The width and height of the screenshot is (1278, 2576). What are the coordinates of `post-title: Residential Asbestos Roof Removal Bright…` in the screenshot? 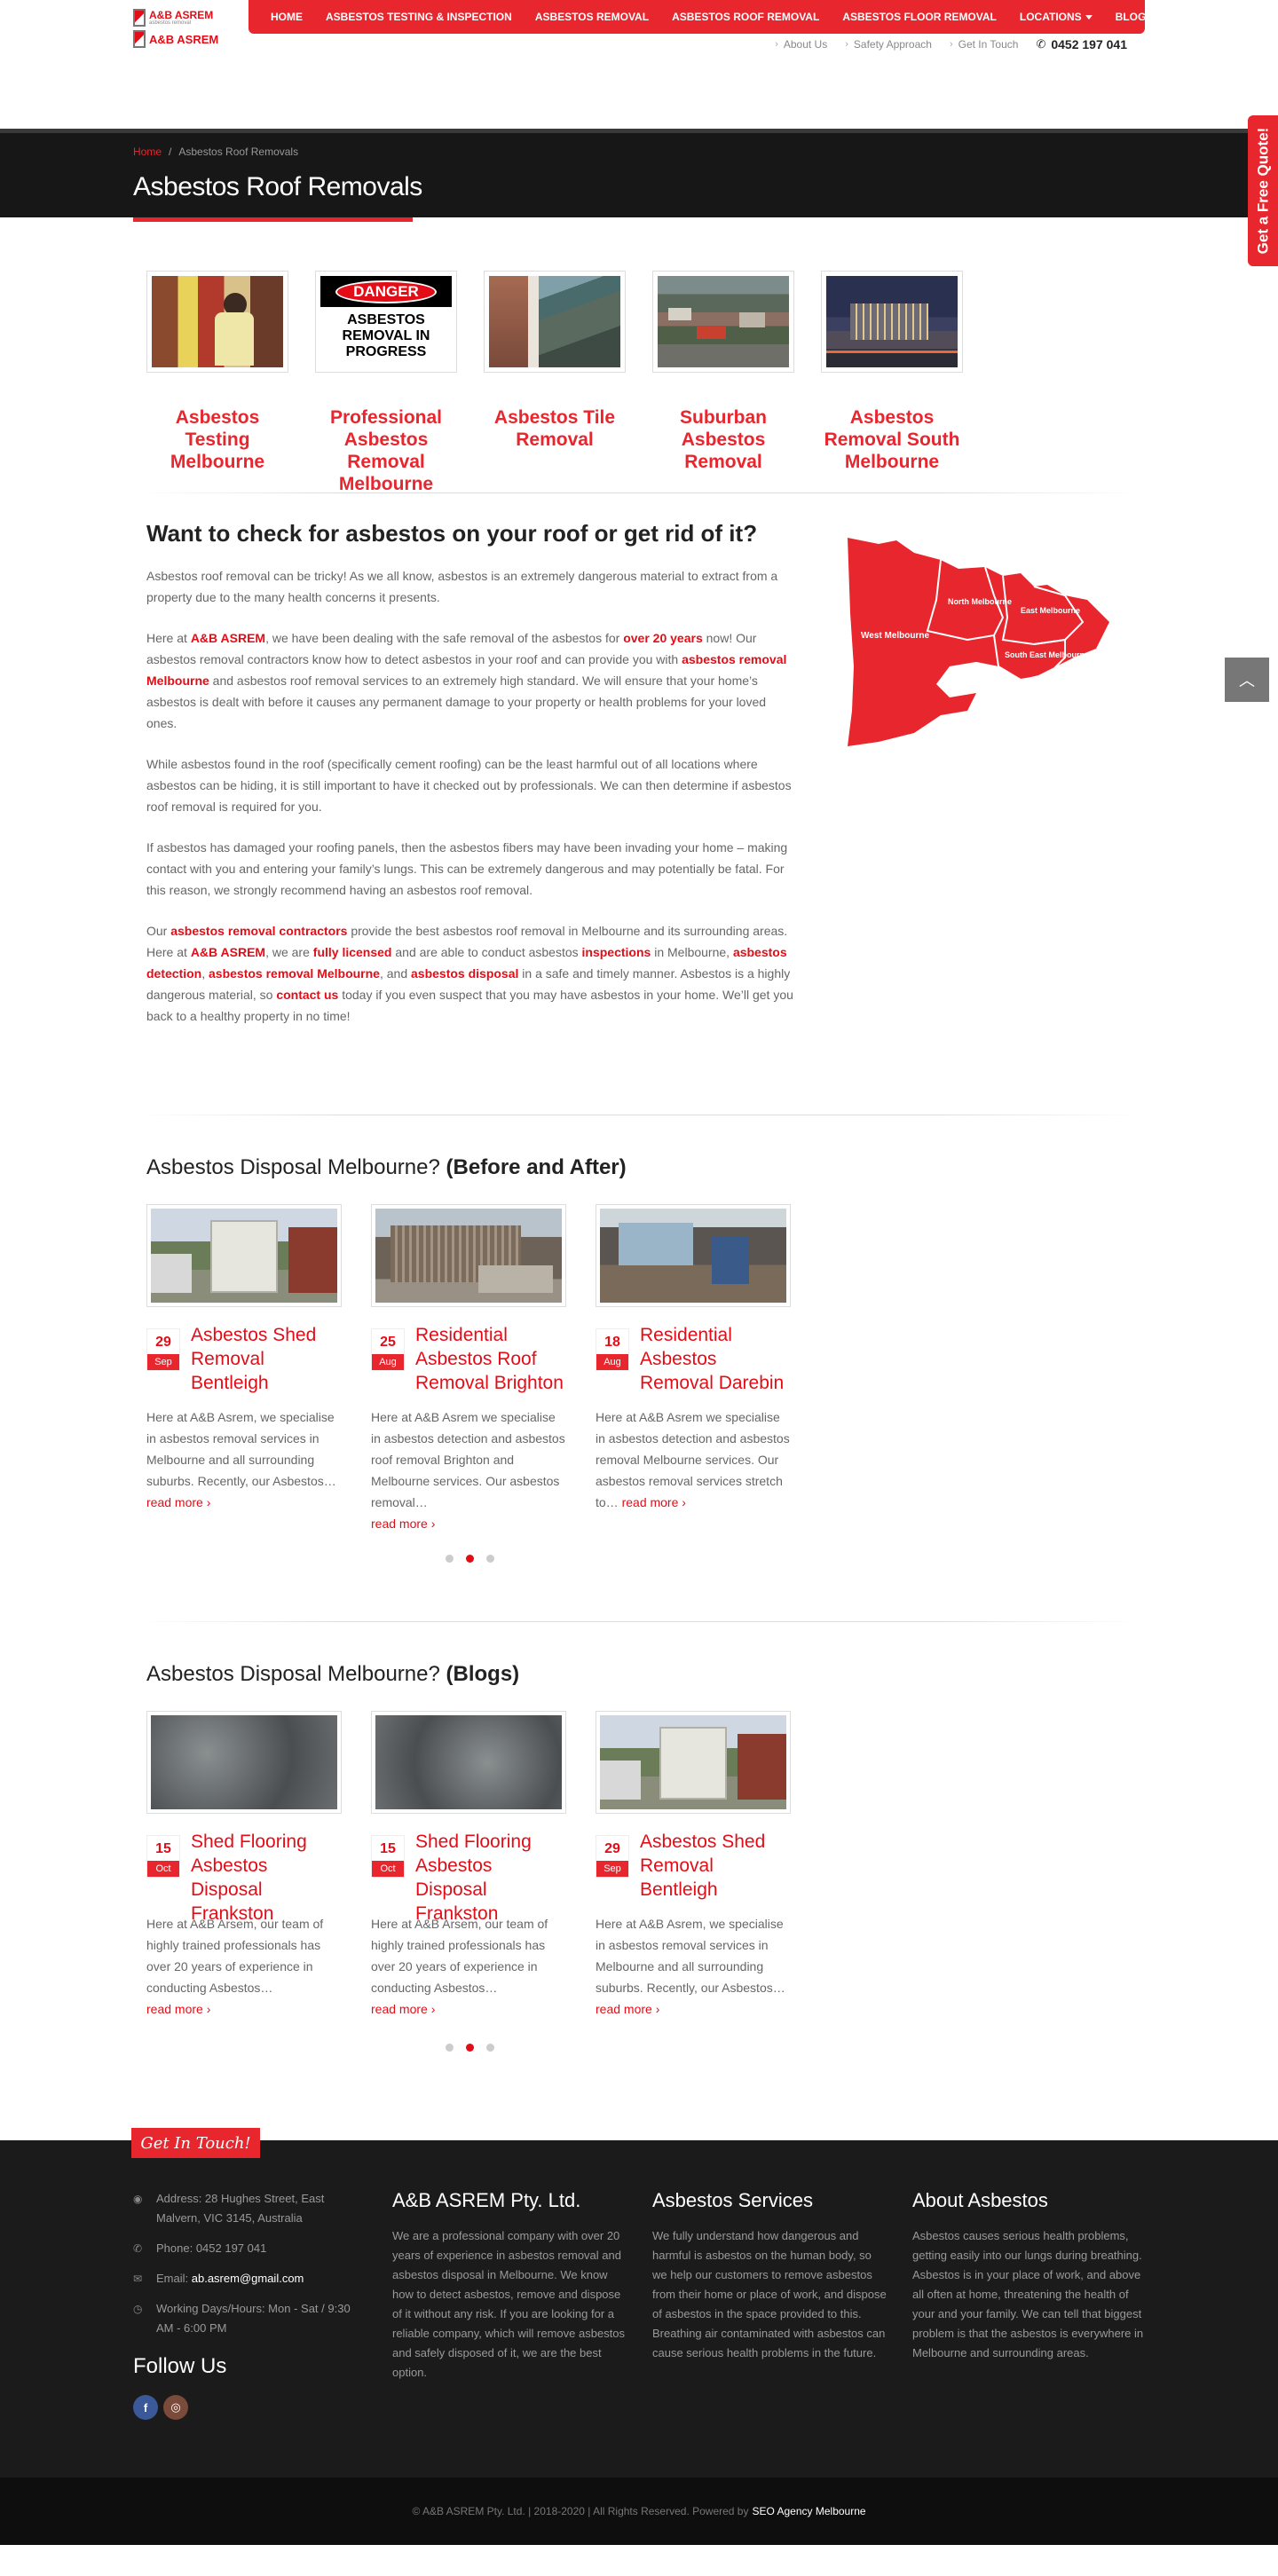 It's located at (490, 1359).